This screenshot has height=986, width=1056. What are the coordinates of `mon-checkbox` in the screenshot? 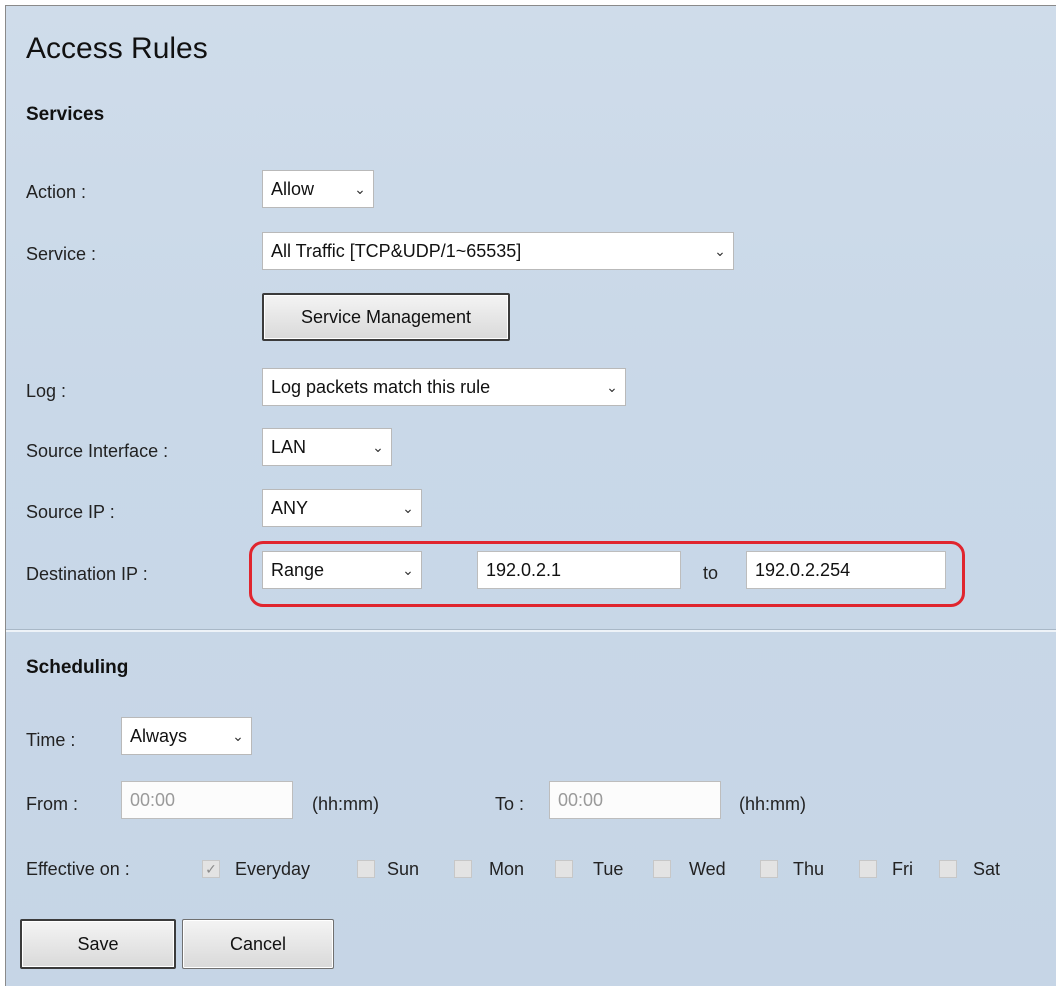 It's located at (463, 869).